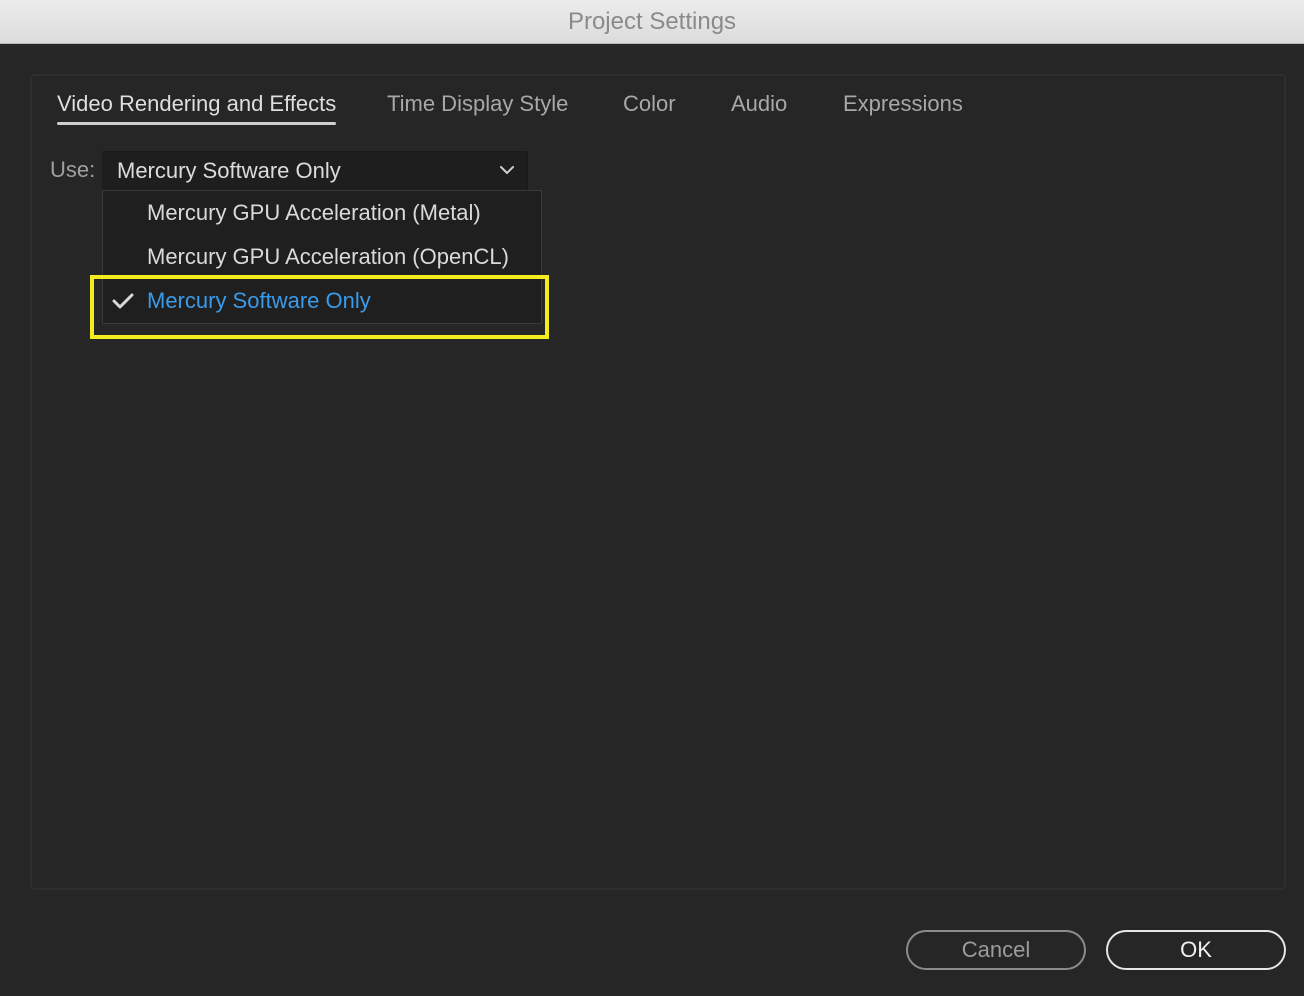 This screenshot has width=1304, height=996. What do you see at coordinates (197, 106) in the screenshot?
I see `tab-video-rendering-and-effects: Video Rendering and Effects` at bounding box center [197, 106].